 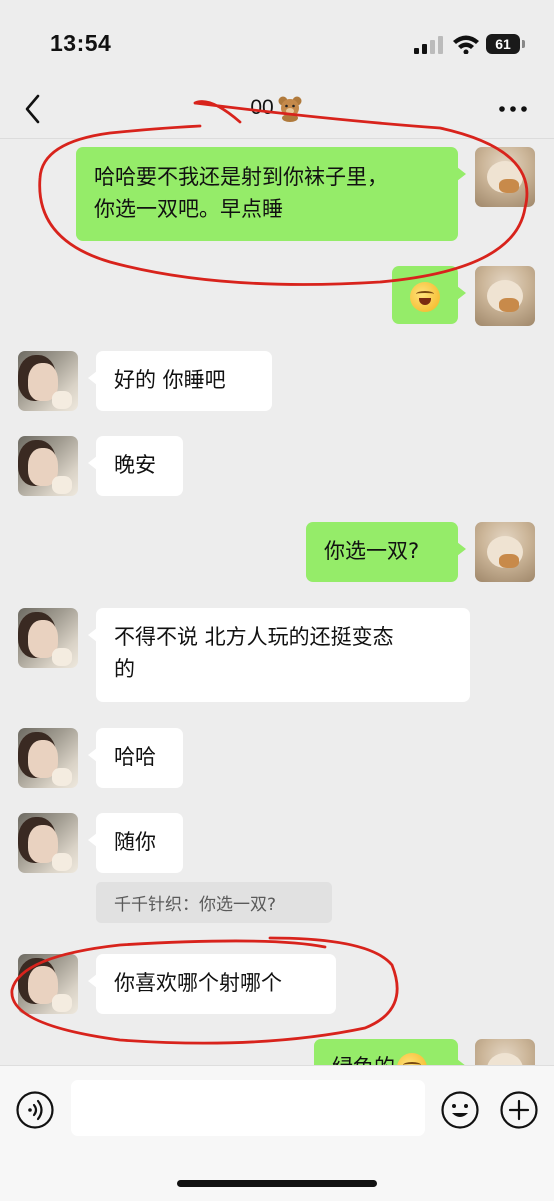 I want to click on teddy-bear-icon, so click(x=290, y=109).